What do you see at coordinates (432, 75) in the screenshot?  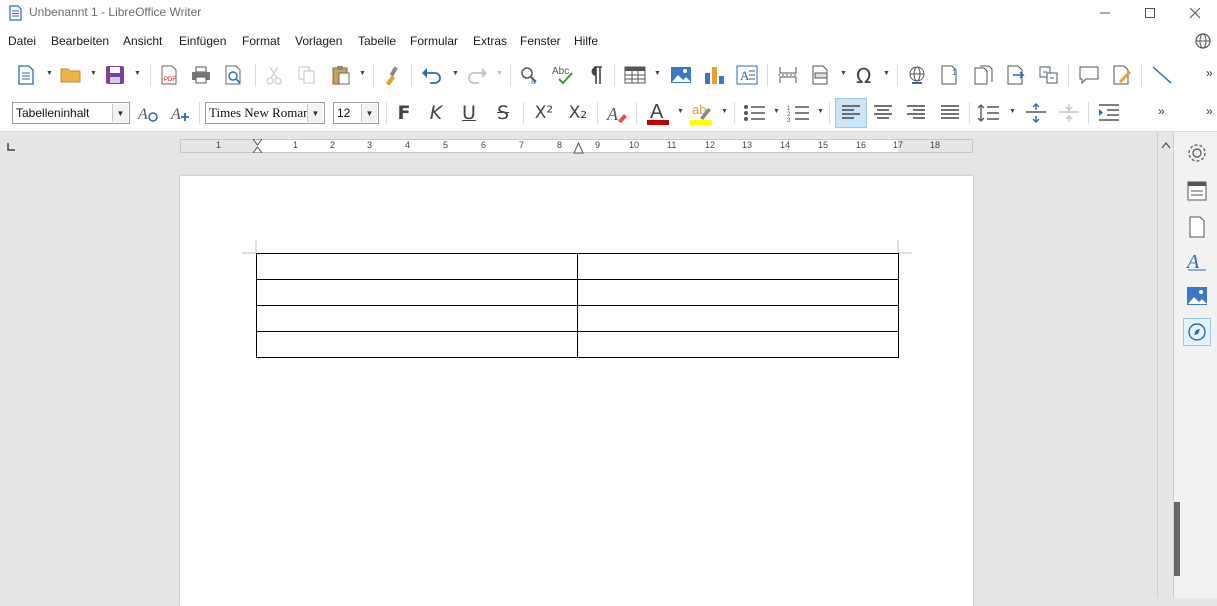 I see `undo-icon` at bounding box center [432, 75].